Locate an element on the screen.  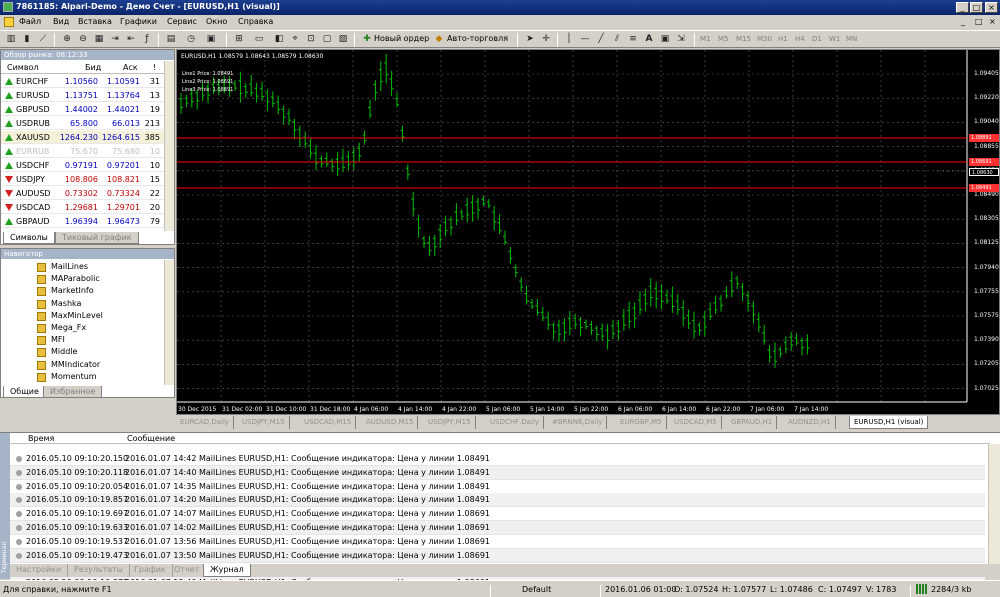
periods-icon: ◷ is located at coordinates (191, 39).